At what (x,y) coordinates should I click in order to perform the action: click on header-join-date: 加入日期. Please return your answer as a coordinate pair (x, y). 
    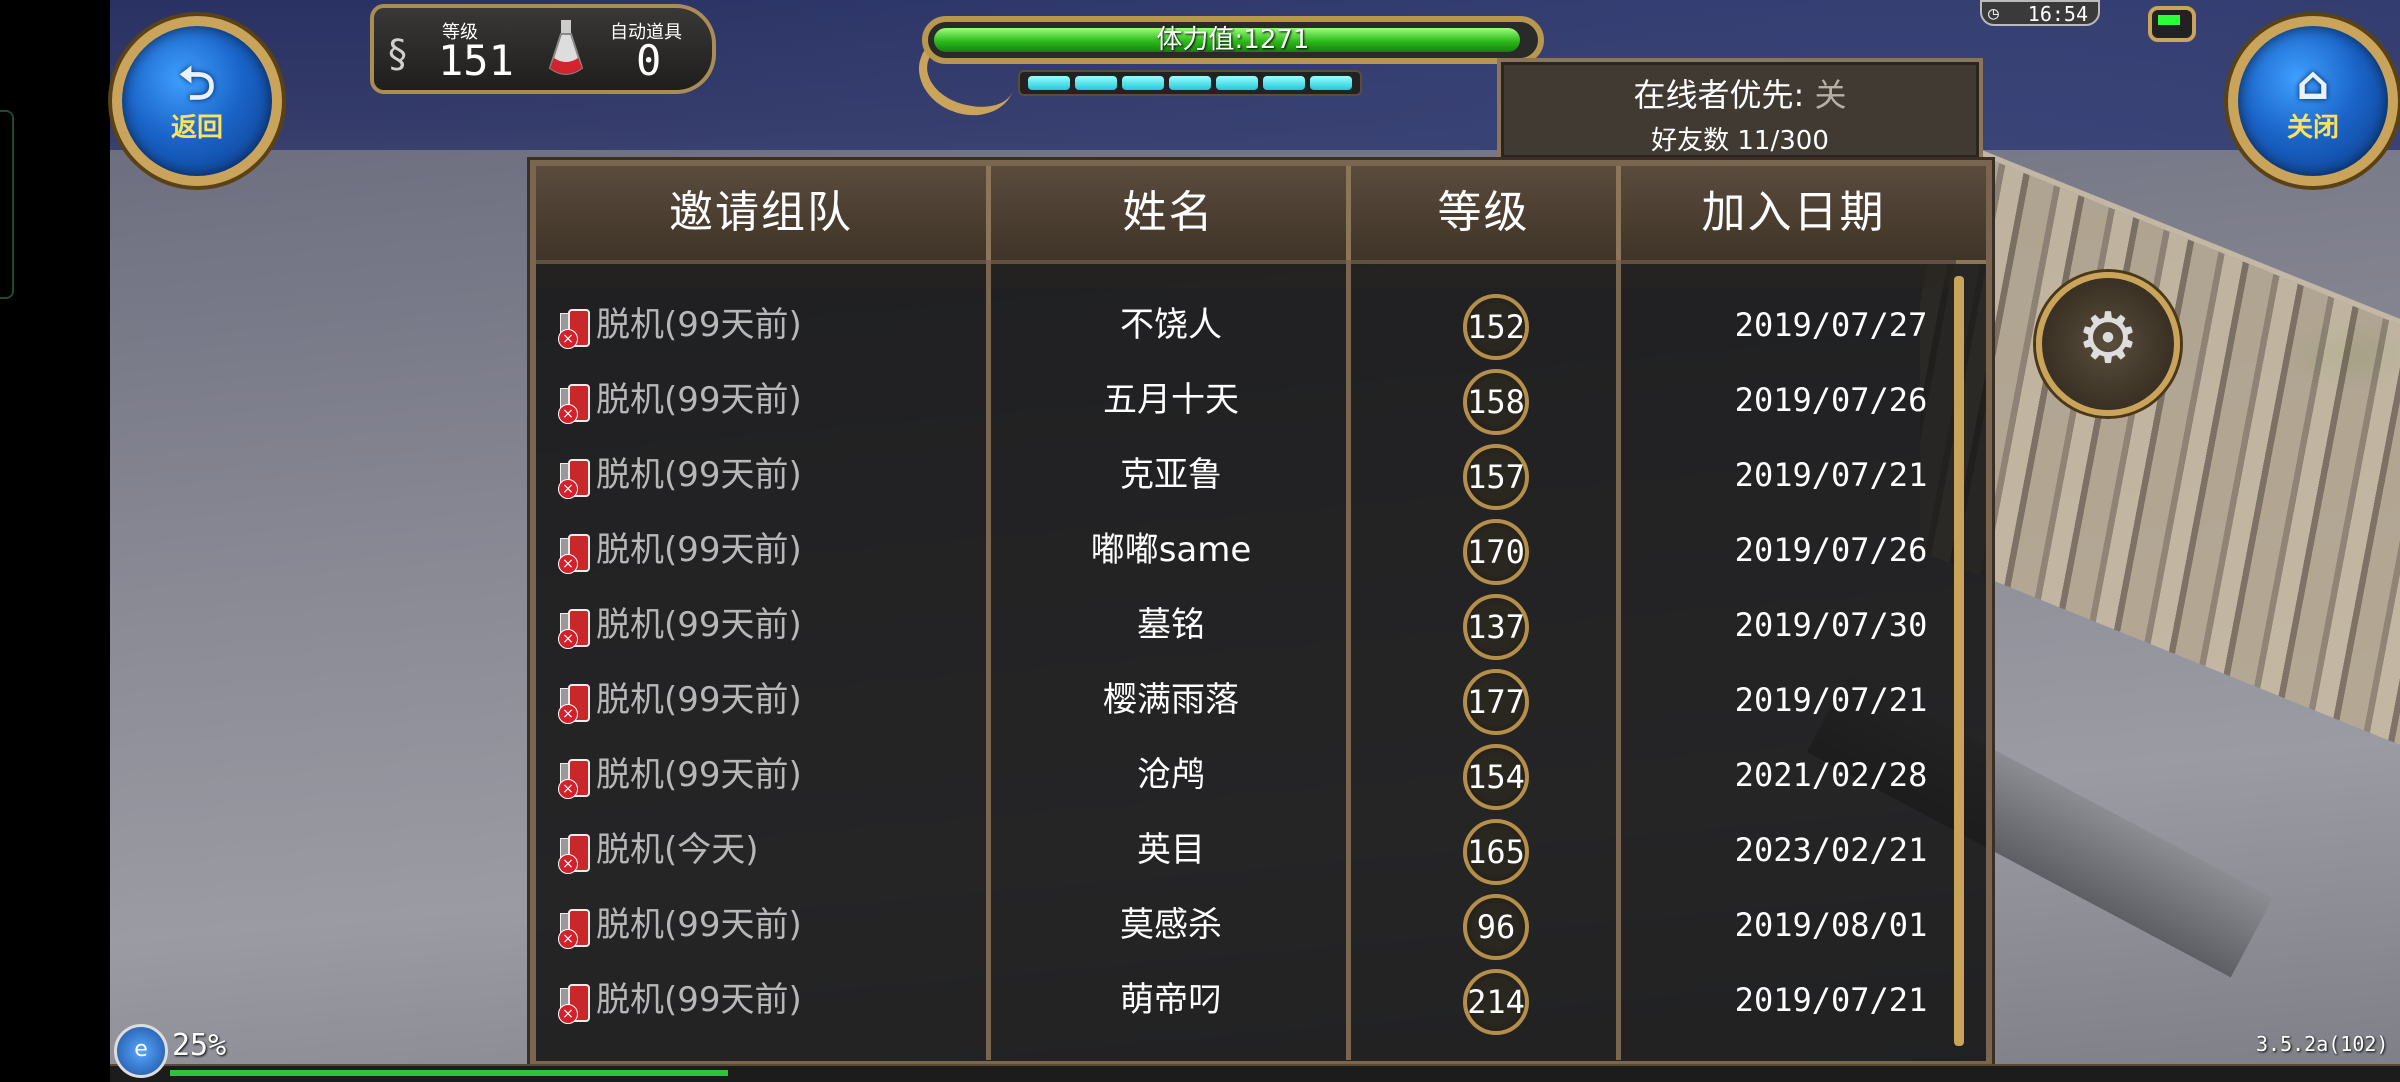
    Looking at the image, I should click on (1793, 213).